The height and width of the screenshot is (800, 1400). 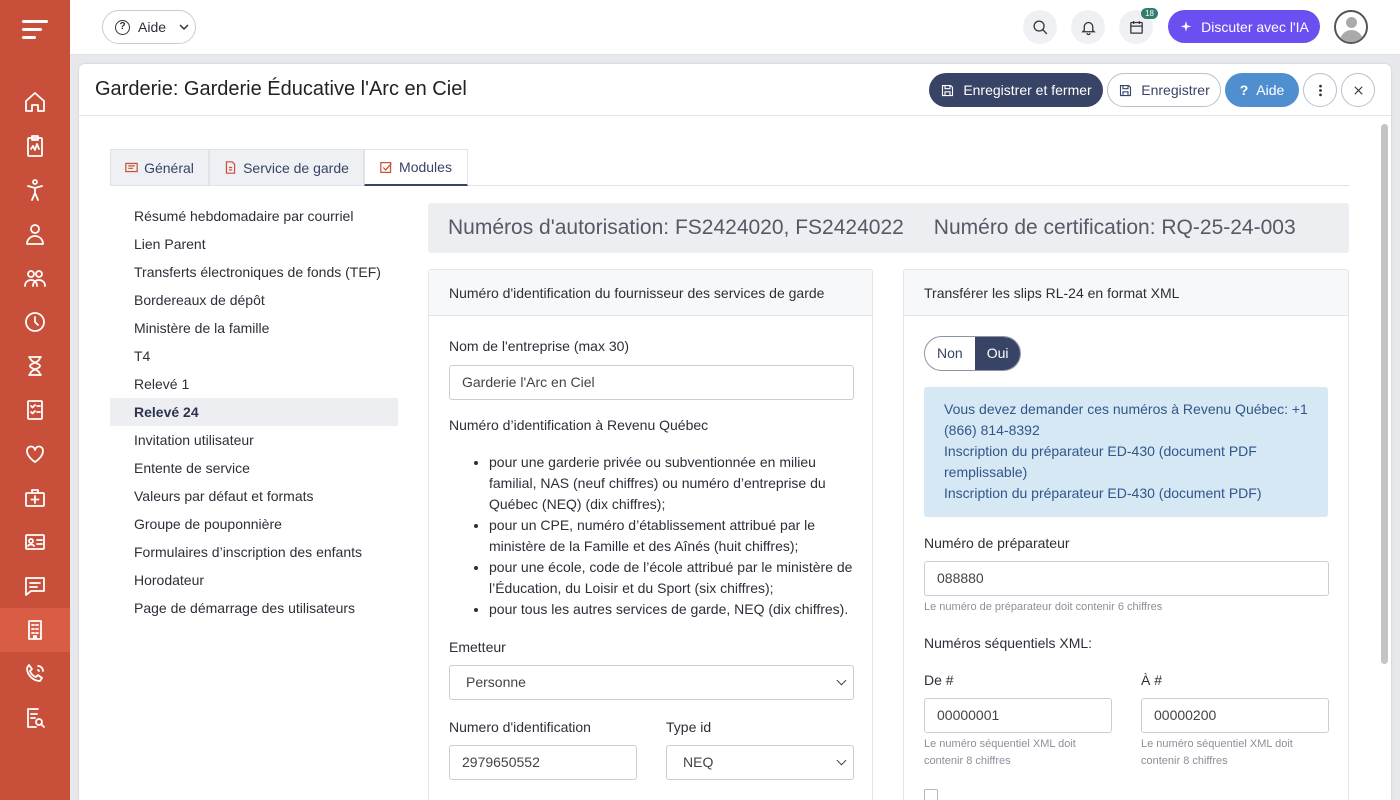 I want to click on message-icon, so click(x=35, y=586).